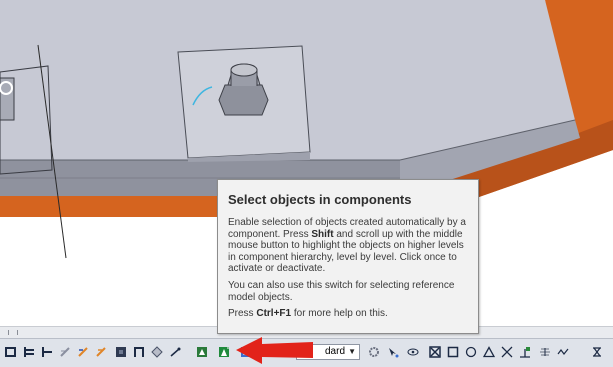 This screenshot has height=367, width=613. I want to click on select-cut-icon, so click(121, 352).